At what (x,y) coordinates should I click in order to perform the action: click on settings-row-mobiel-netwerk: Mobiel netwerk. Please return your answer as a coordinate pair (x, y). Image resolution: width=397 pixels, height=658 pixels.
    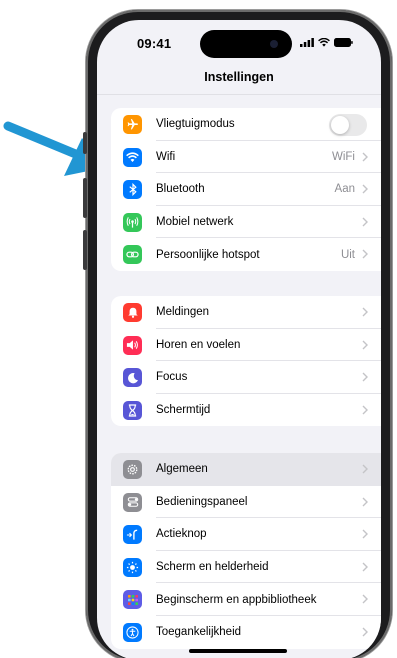
    Looking at the image, I should click on (246, 222).